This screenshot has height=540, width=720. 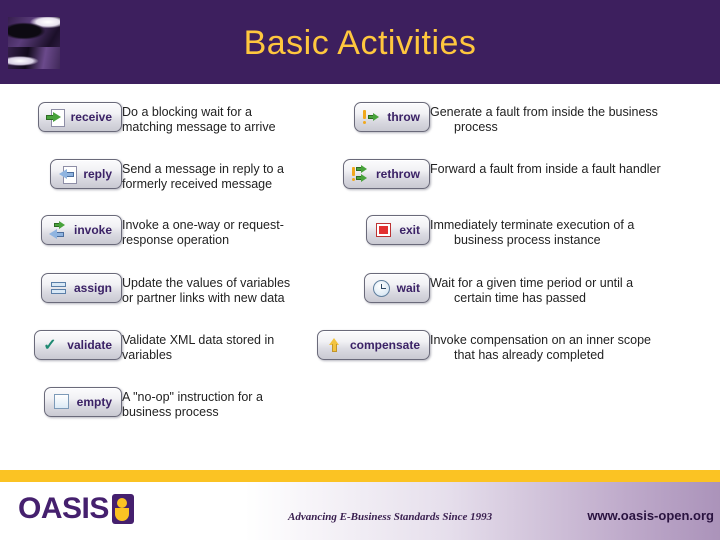 What do you see at coordinates (334, 345) in the screenshot?
I see `compensate-up-arrow-icon` at bounding box center [334, 345].